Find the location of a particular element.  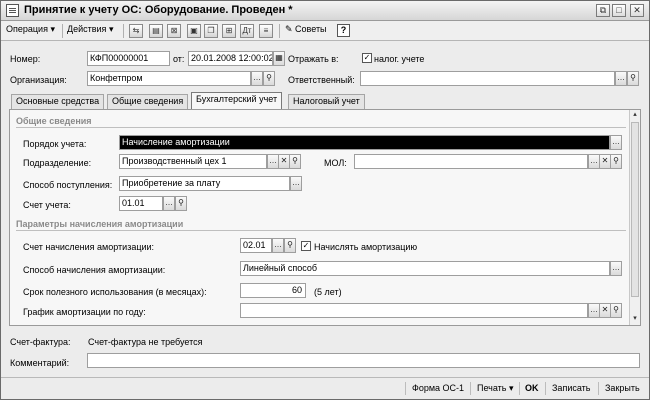

scroll-thumb is located at coordinates (635, 209).